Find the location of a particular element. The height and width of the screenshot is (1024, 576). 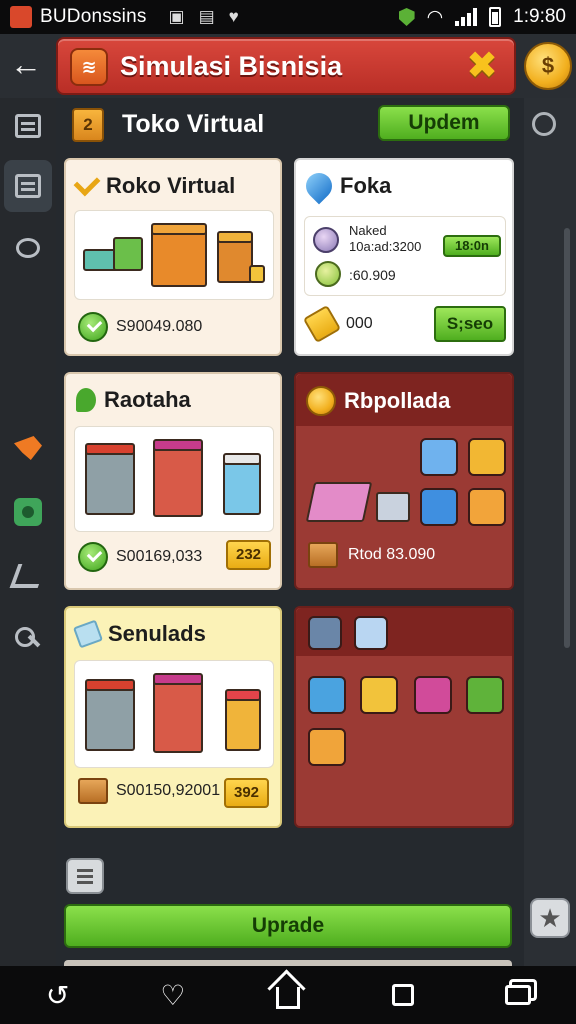

foka-action-button: S;seo is located at coordinates (470, 324).